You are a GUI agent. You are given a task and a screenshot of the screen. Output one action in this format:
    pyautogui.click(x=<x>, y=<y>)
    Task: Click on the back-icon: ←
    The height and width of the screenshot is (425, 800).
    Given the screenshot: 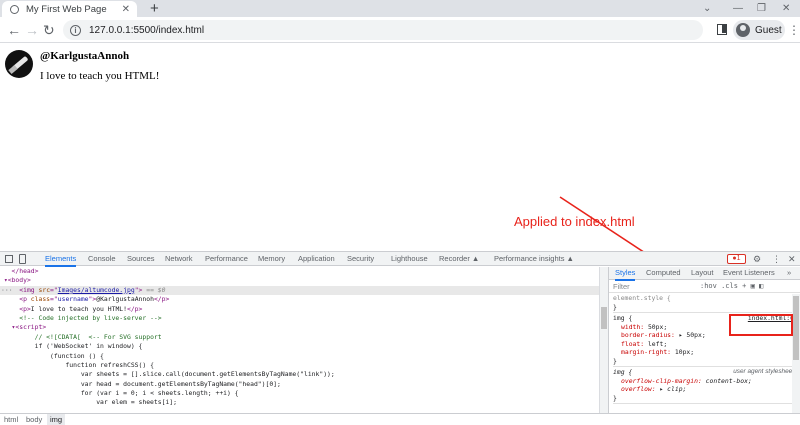 What is the action you would take?
    pyautogui.click(x=14, y=30)
    